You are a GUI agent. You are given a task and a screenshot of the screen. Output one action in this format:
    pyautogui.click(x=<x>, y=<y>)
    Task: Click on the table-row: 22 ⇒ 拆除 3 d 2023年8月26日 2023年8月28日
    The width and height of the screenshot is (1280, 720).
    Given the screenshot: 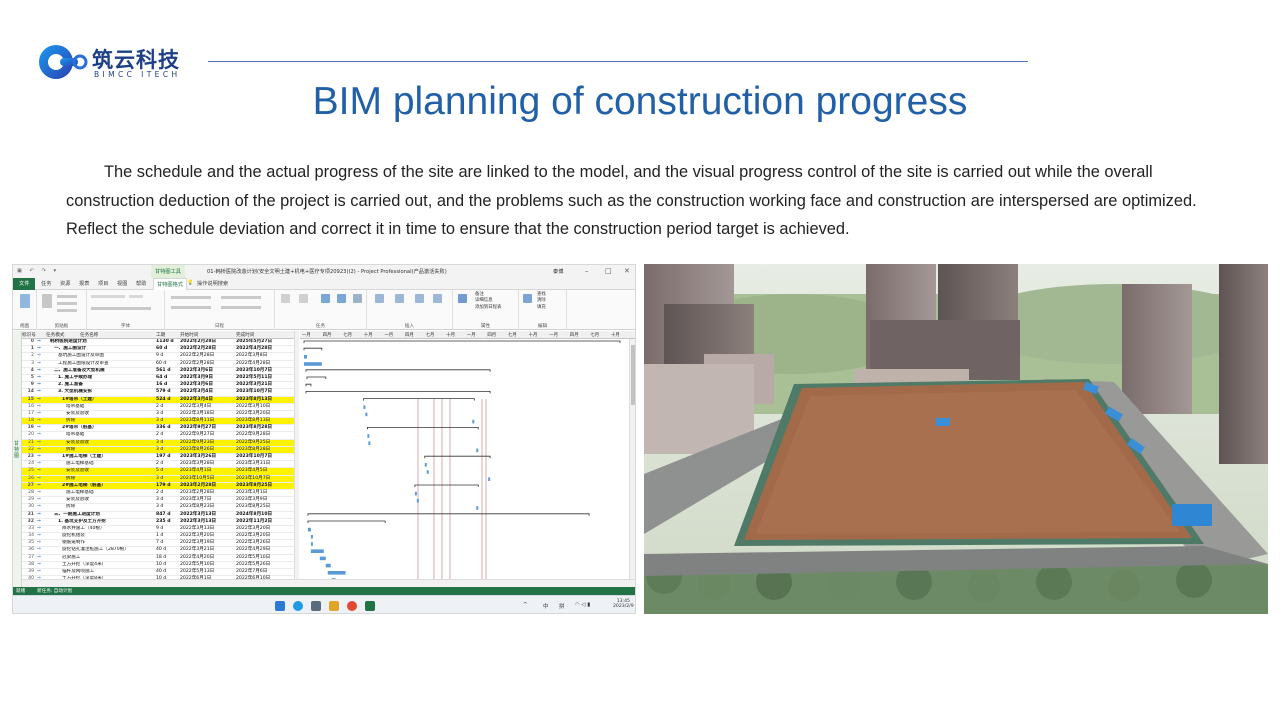 What is the action you would take?
    pyautogui.click(x=158, y=450)
    